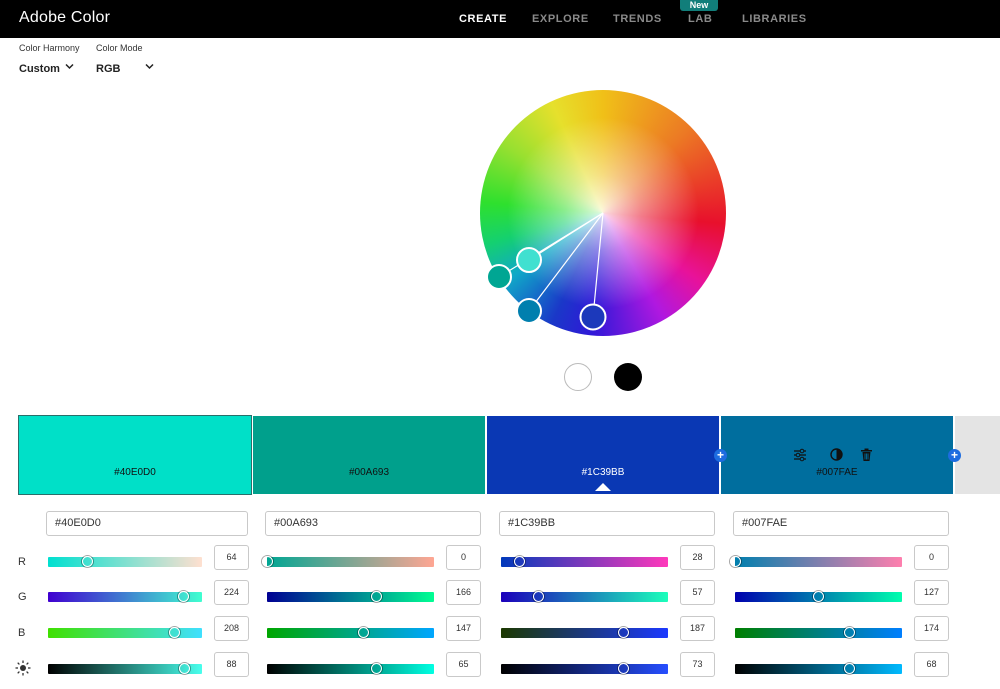  I want to click on app-title: Adobe Color, so click(64, 18).